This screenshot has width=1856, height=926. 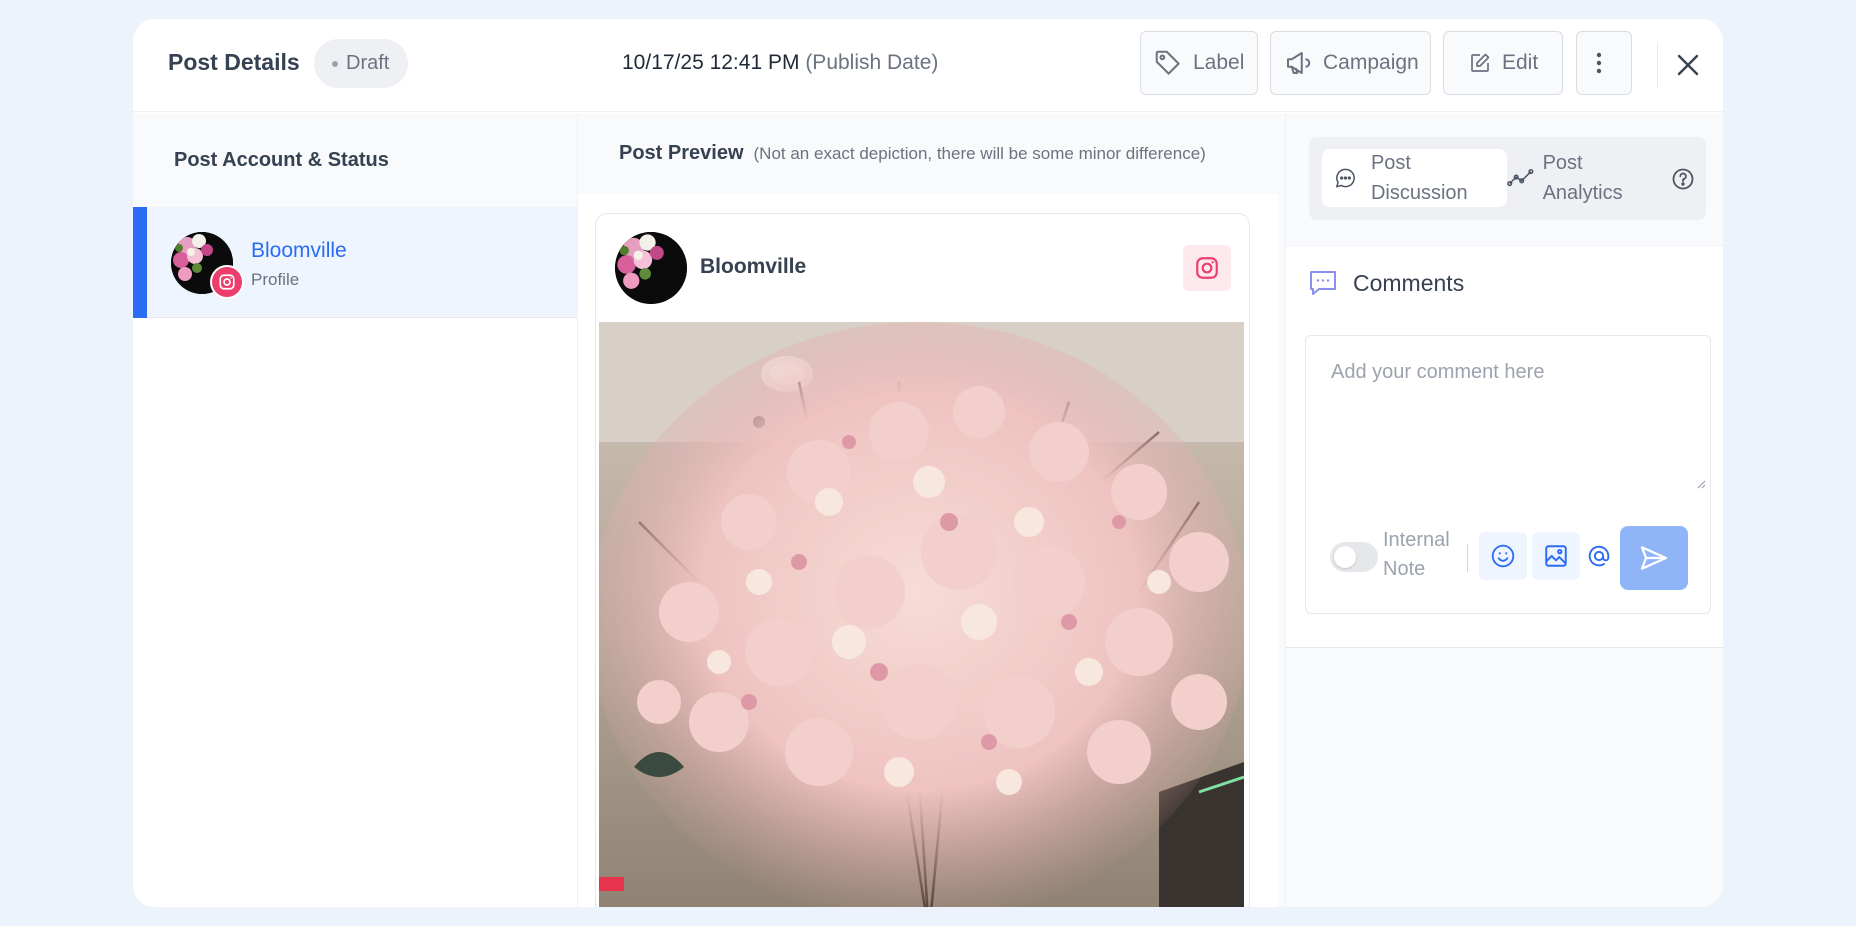 I want to click on label-button-text: Label, so click(x=1219, y=62).